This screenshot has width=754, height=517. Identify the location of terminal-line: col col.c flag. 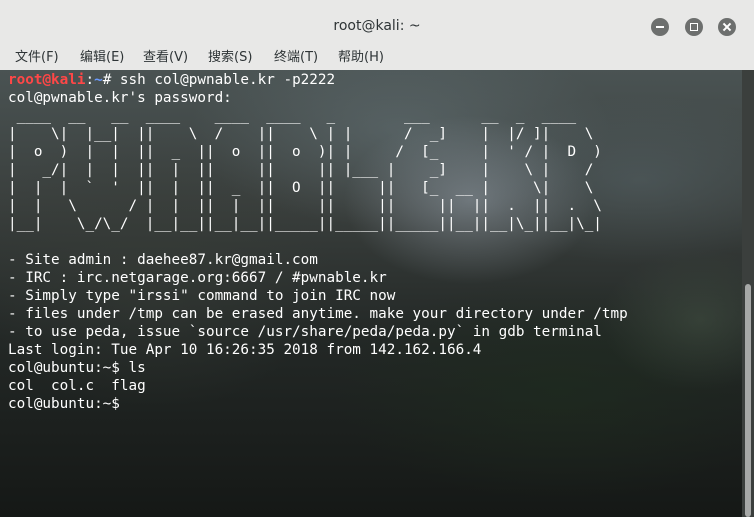
(77, 386).